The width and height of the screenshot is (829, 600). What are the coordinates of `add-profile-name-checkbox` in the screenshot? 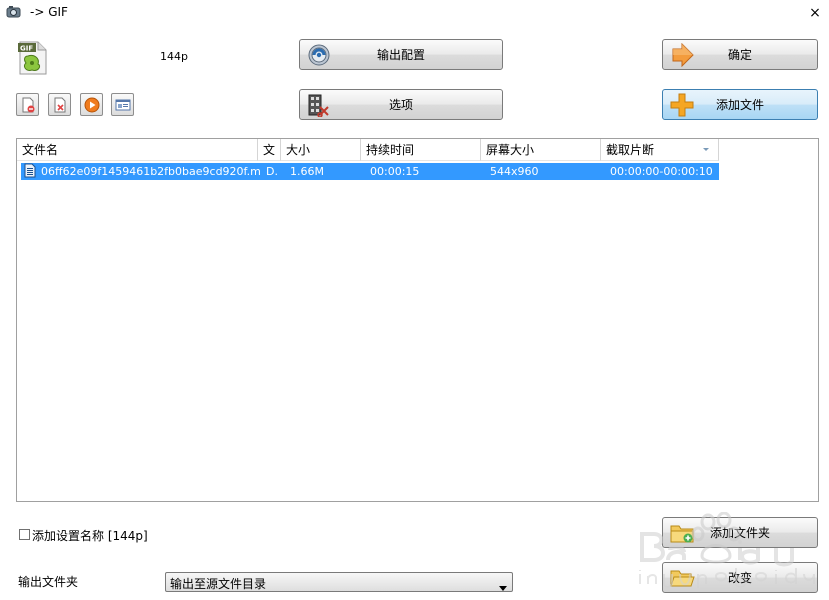 It's located at (24, 534).